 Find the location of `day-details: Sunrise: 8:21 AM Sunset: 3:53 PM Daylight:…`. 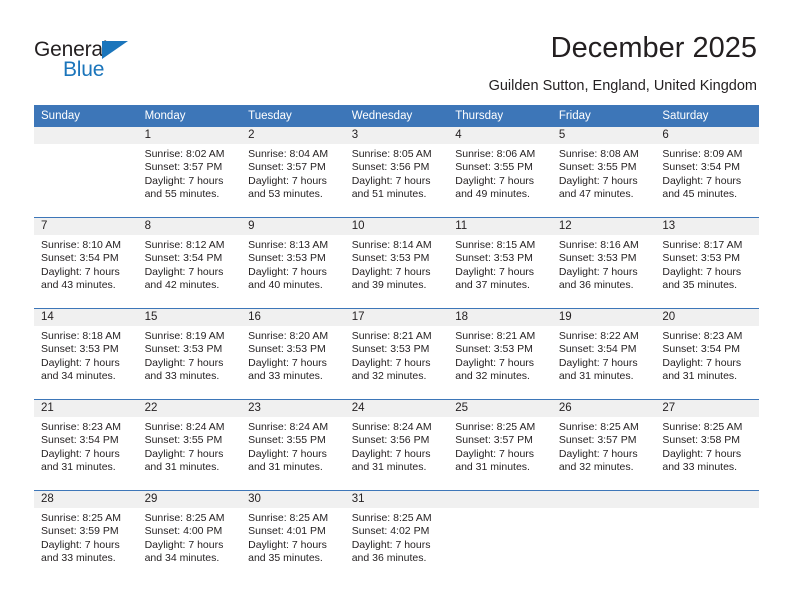

day-details: Sunrise: 8:21 AM Sunset: 3:53 PM Daylight:… is located at coordinates (397, 355).